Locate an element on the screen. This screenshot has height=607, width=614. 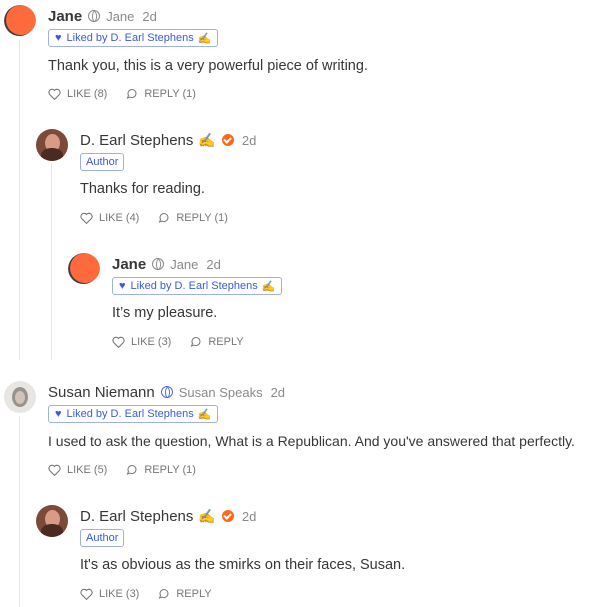
comment-text: Thanks for reading. is located at coordinates (142, 189).